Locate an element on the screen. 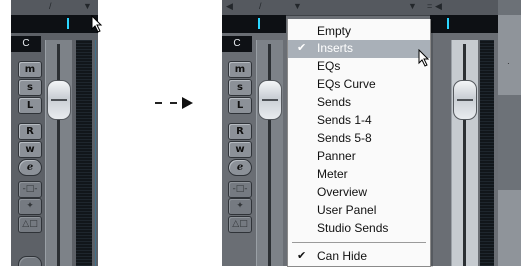  menu-item-sends-5-8: Sends 5-8 is located at coordinates (359, 139).